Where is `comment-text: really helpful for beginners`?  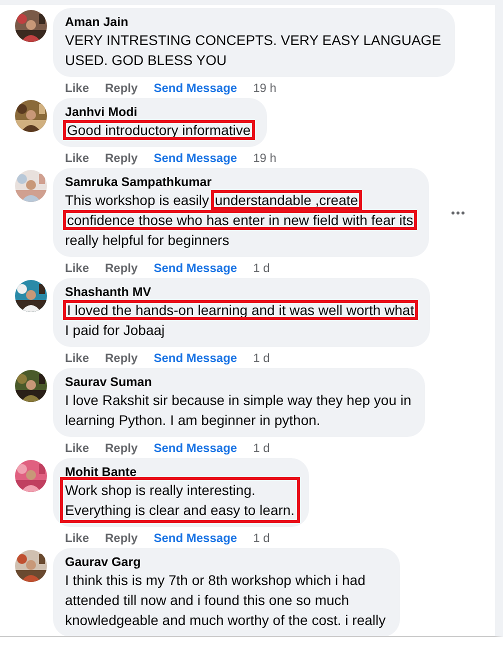
comment-text: really helpful for beginners is located at coordinates (147, 240).